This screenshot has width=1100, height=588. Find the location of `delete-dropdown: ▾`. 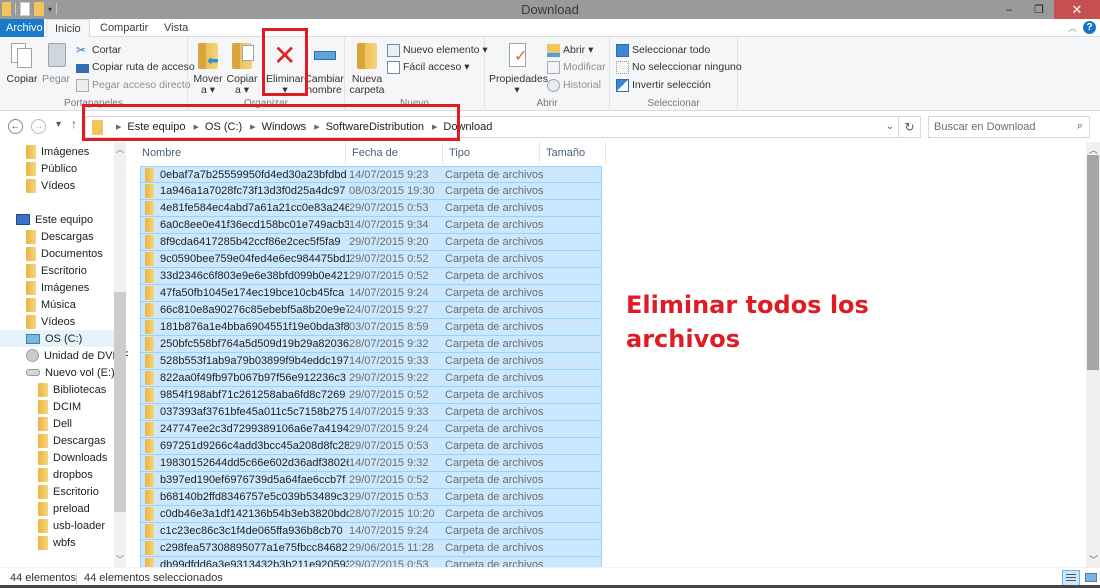

delete-dropdown: ▾ is located at coordinates (285, 90).